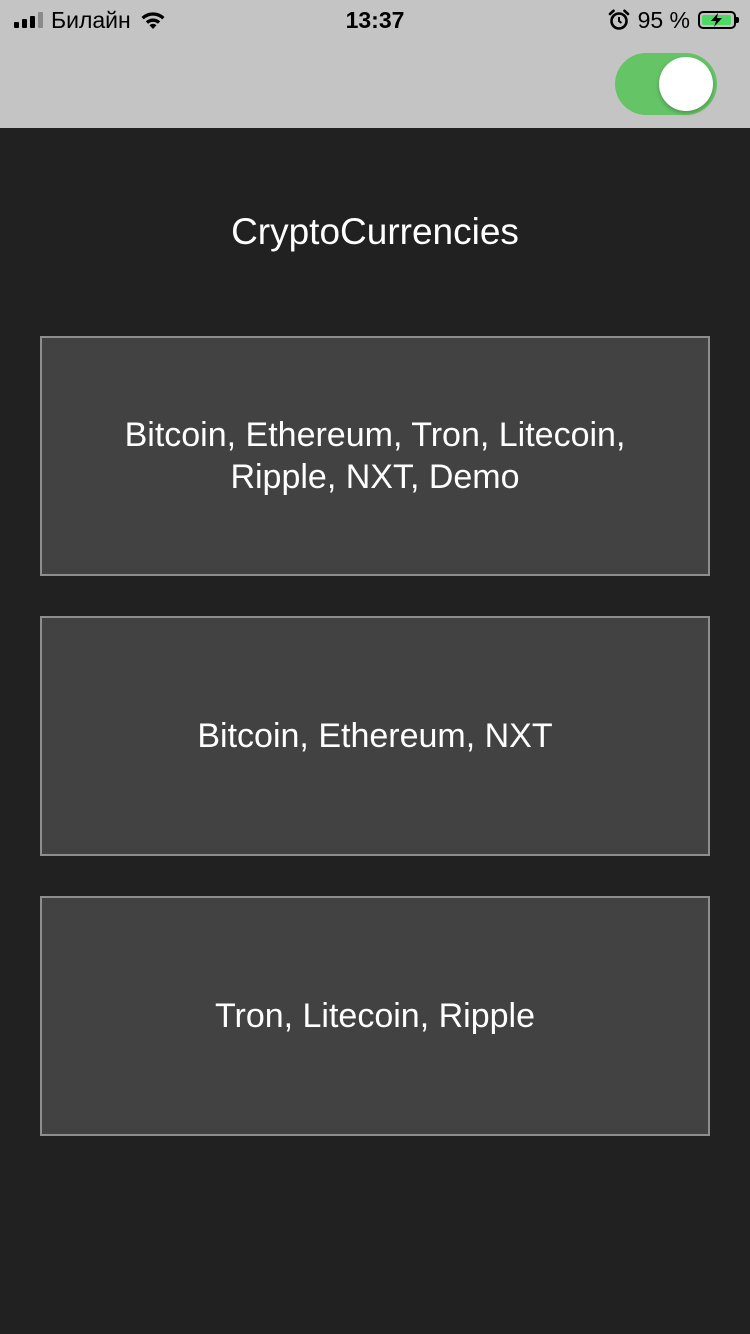 This screenshot has height=1334, width=750. I want to click on currency-group-label: Bitcoin, Ethereum, NXT, so click(375, 736).